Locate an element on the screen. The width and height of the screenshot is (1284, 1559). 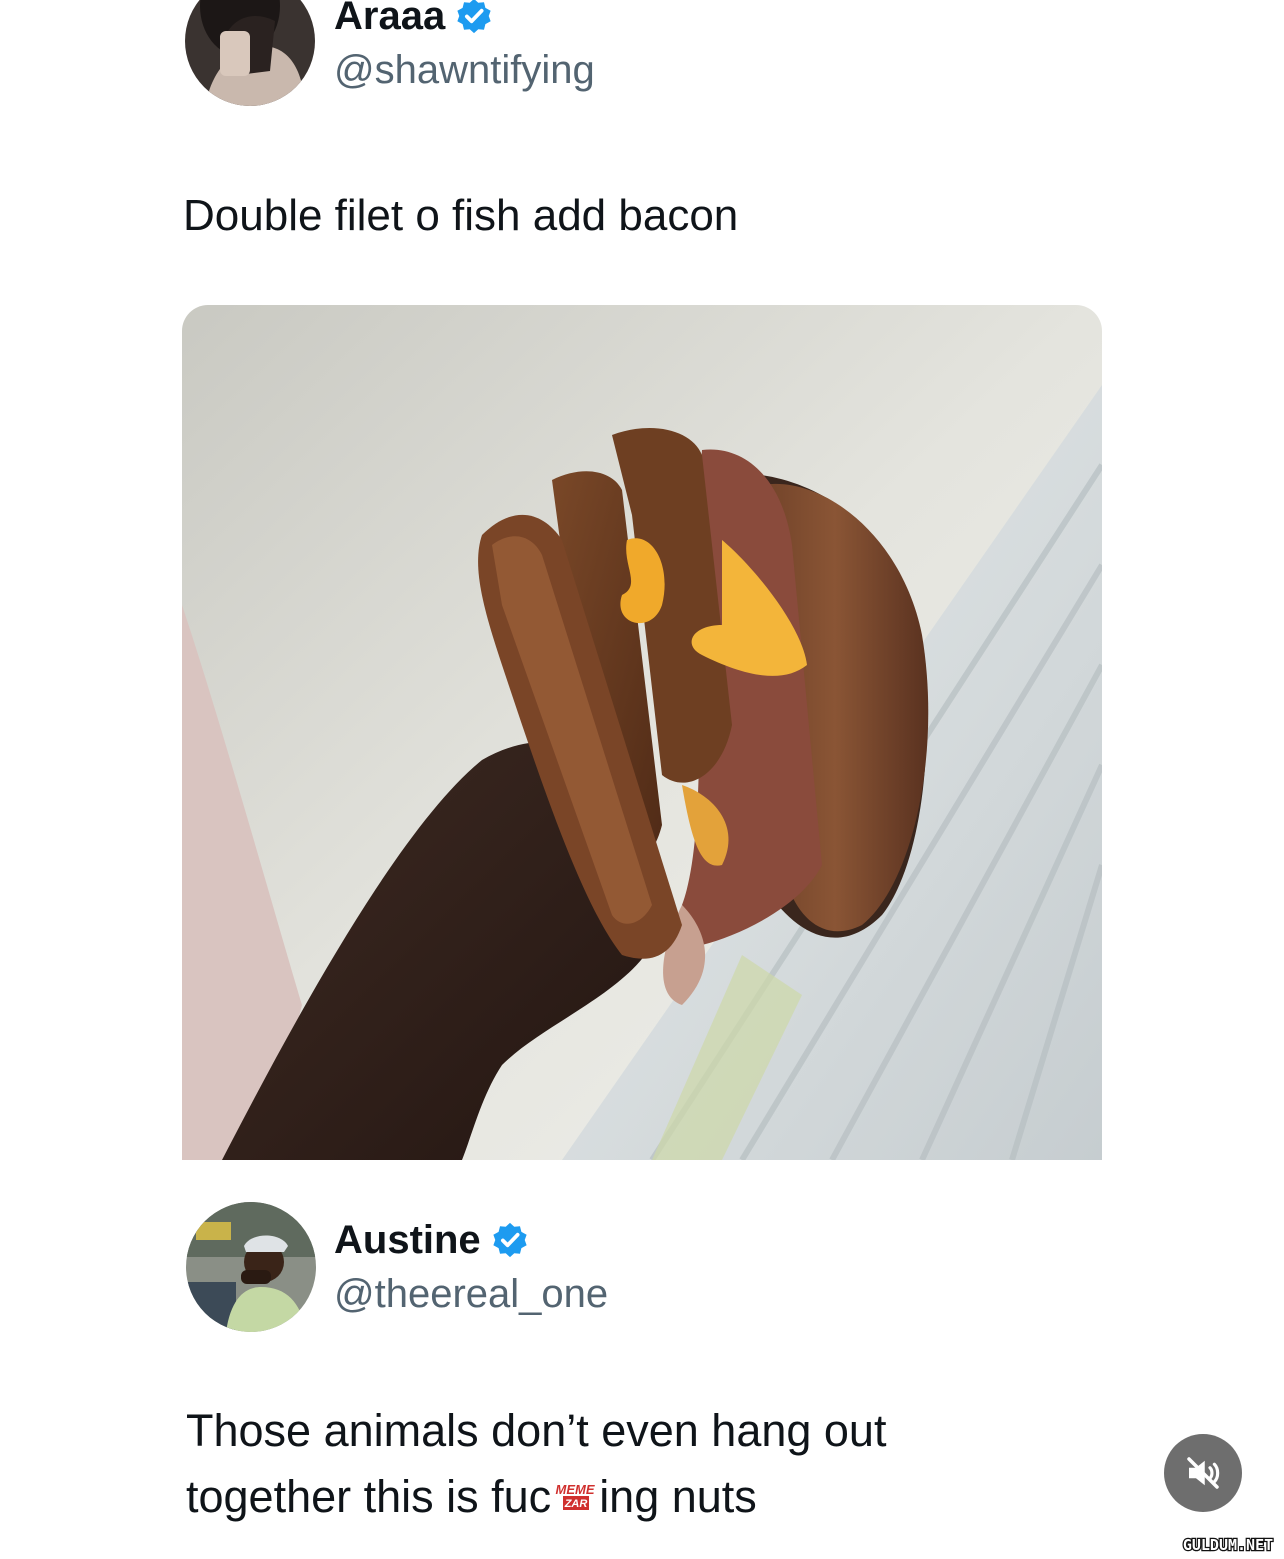
tweet-text-line-2: together this is fuc MEME ZAR ing nuts is located at coordinates (666, 1497).